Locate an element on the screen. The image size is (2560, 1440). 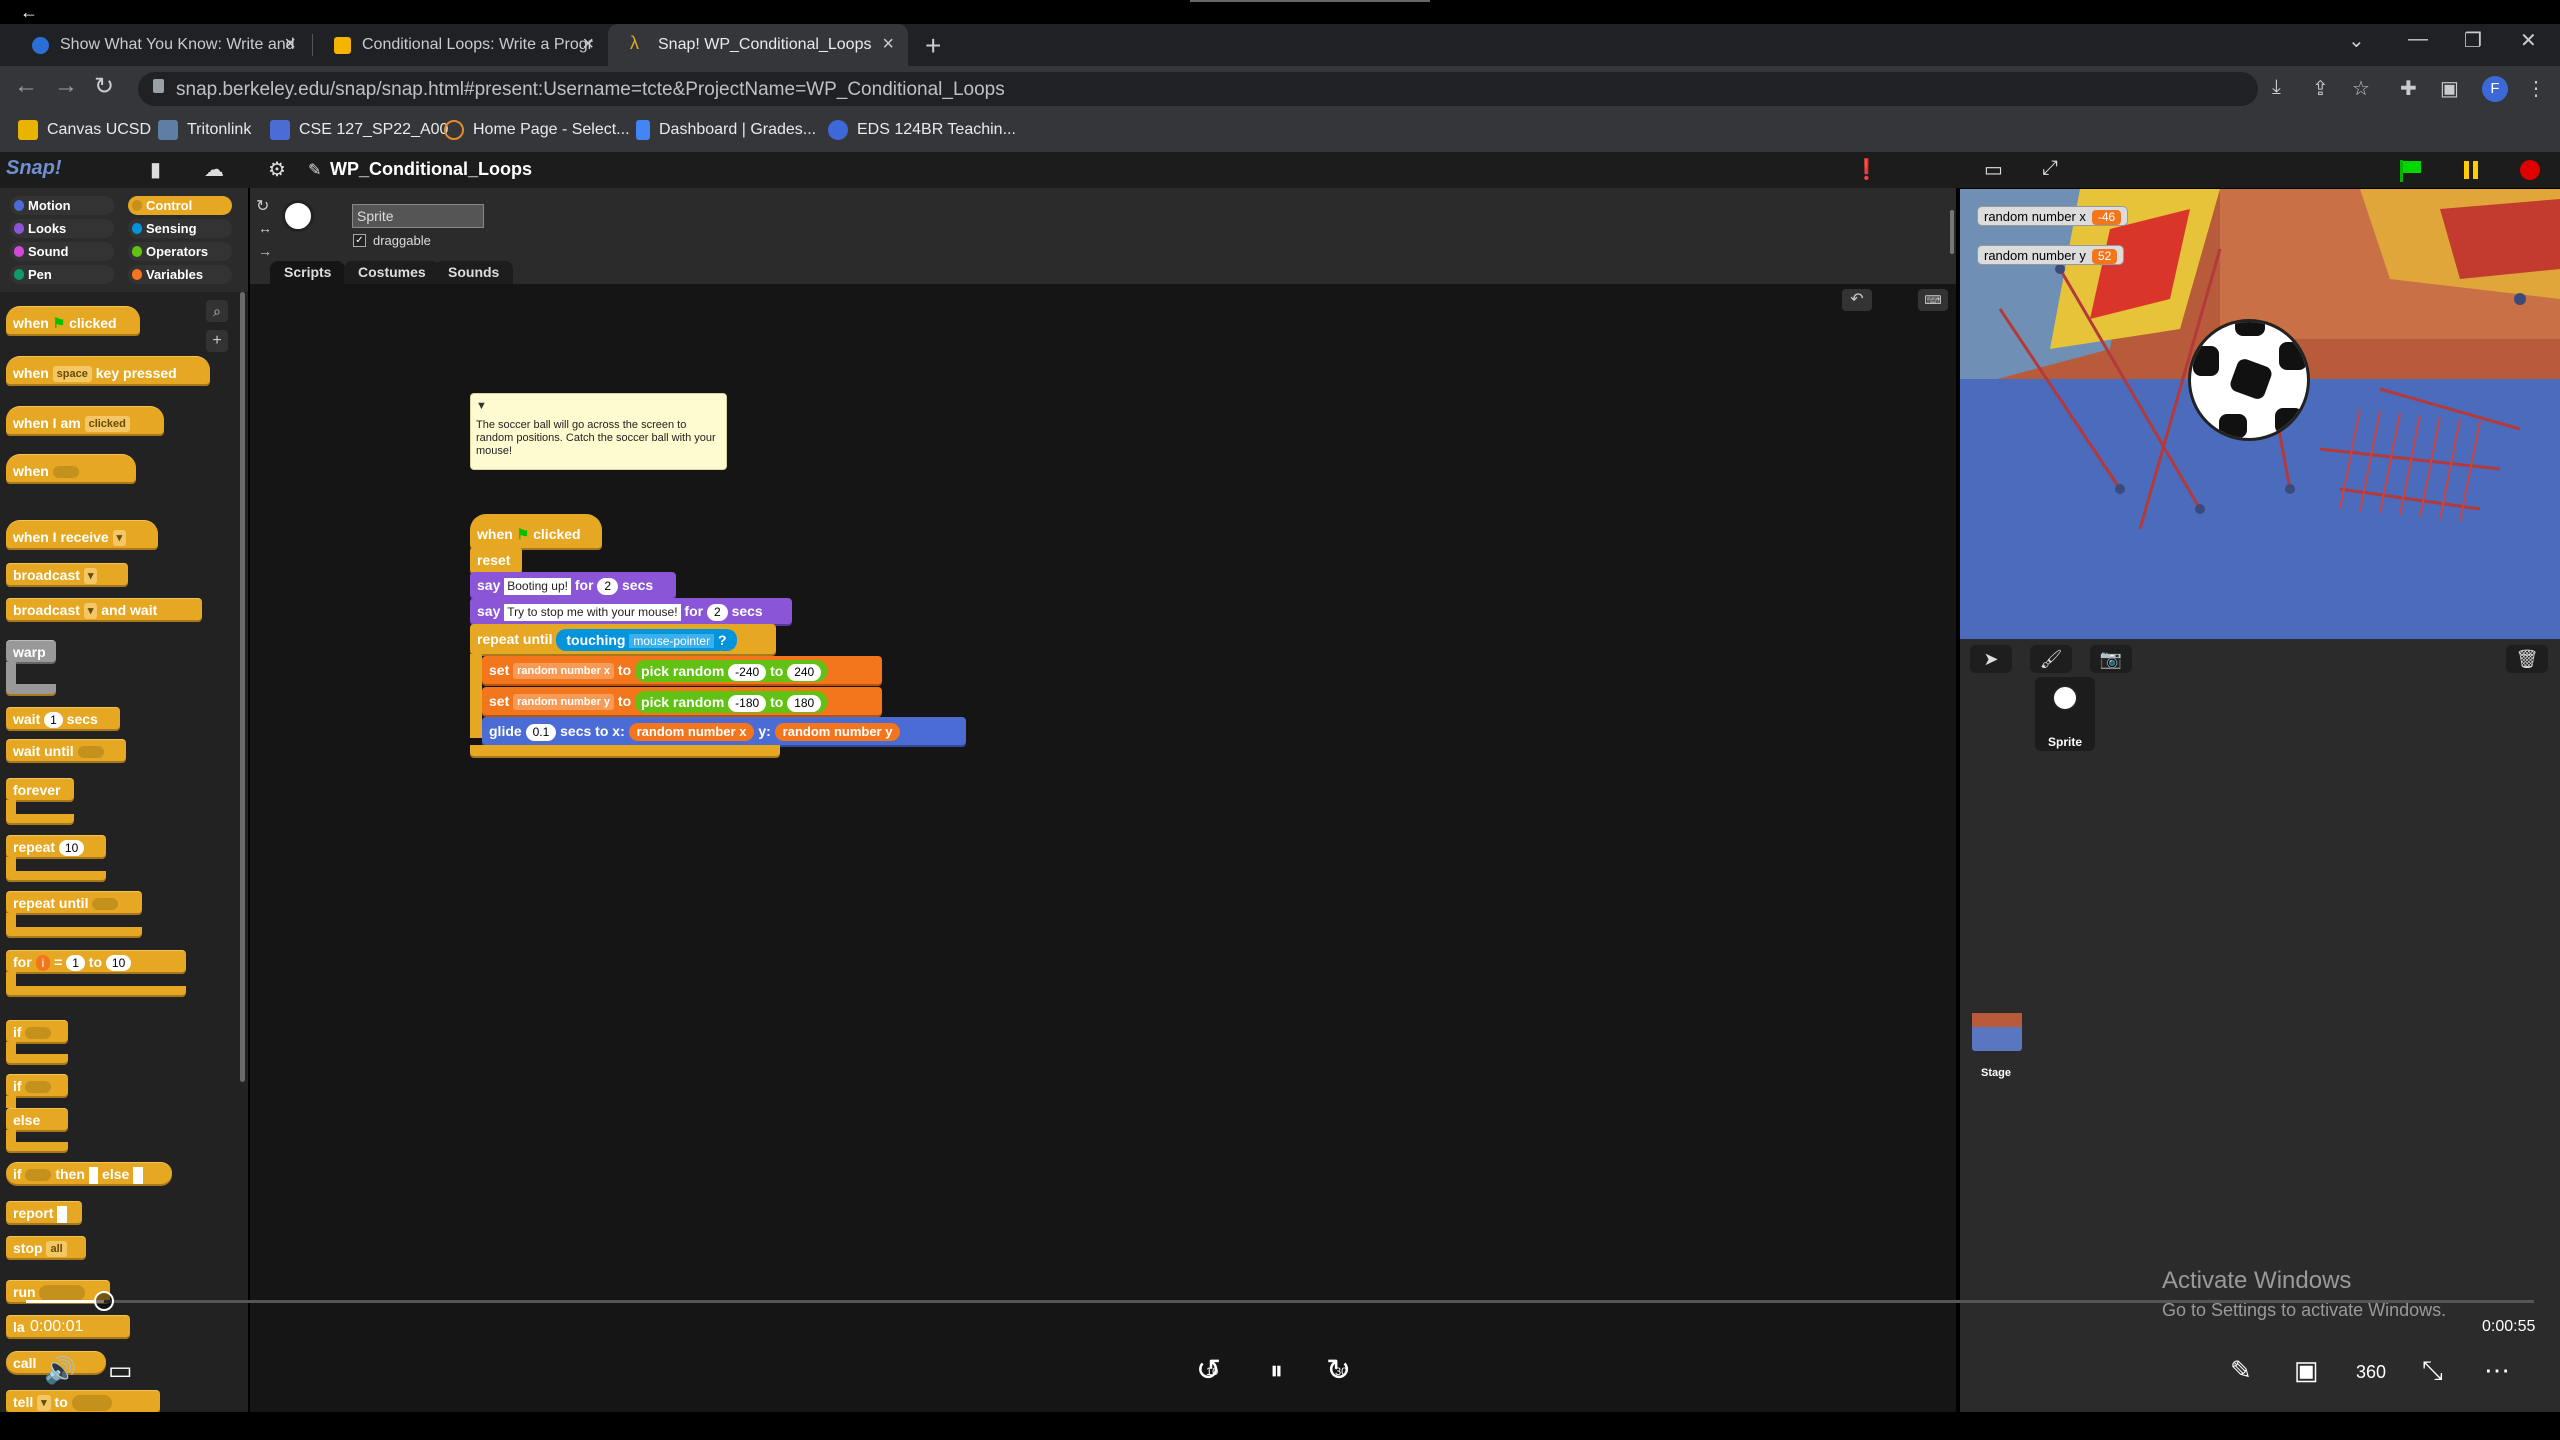
trash-icon: 🗑 is located at coordinates (2527, 659).